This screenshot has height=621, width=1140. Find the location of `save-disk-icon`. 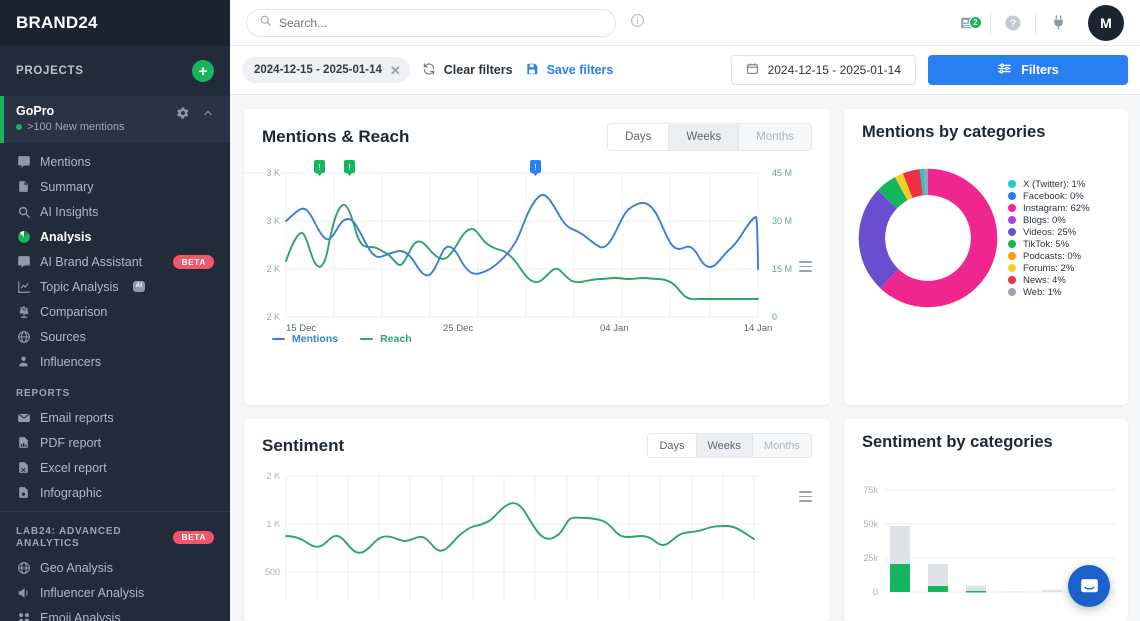

save-disk-icon is located at coordinates (532, 70).